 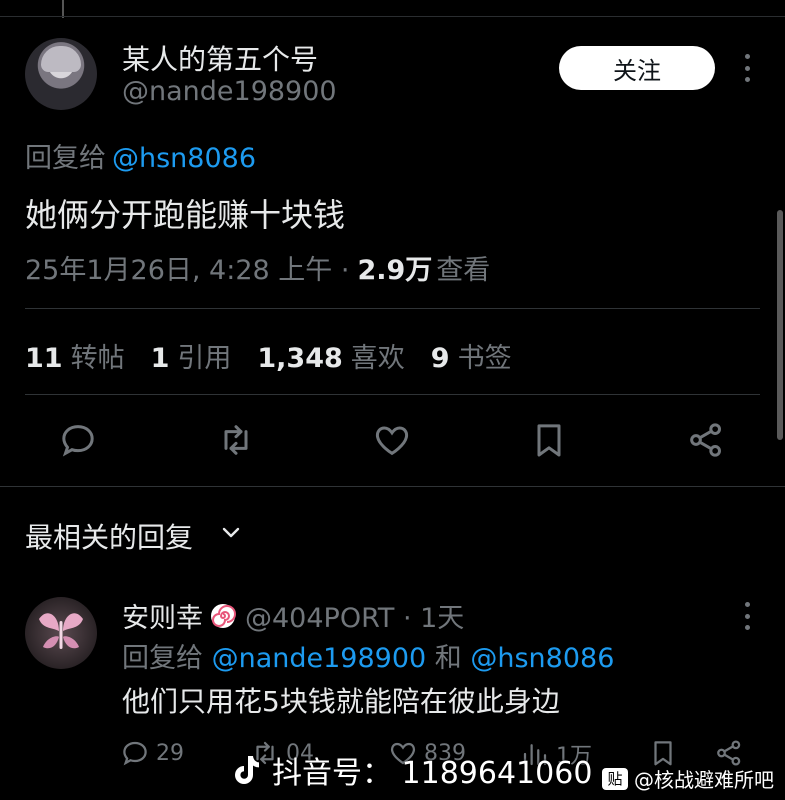 I want to click on chevron-down-icon, so click(x=231, y=532).